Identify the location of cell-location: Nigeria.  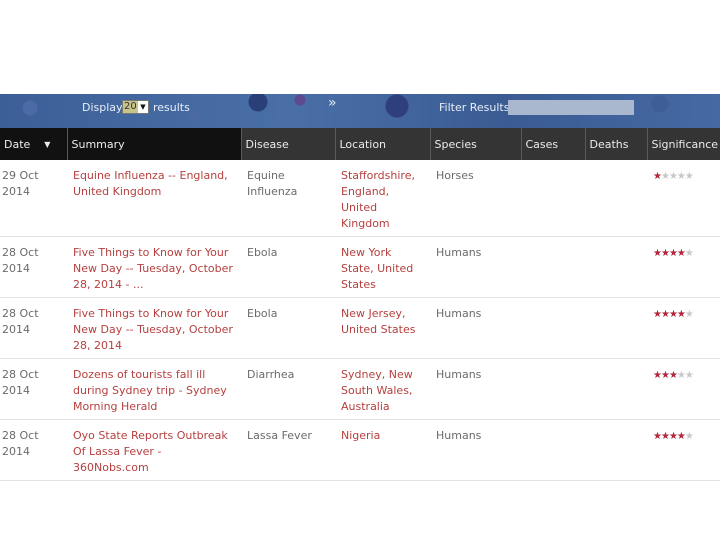
(382, 450).